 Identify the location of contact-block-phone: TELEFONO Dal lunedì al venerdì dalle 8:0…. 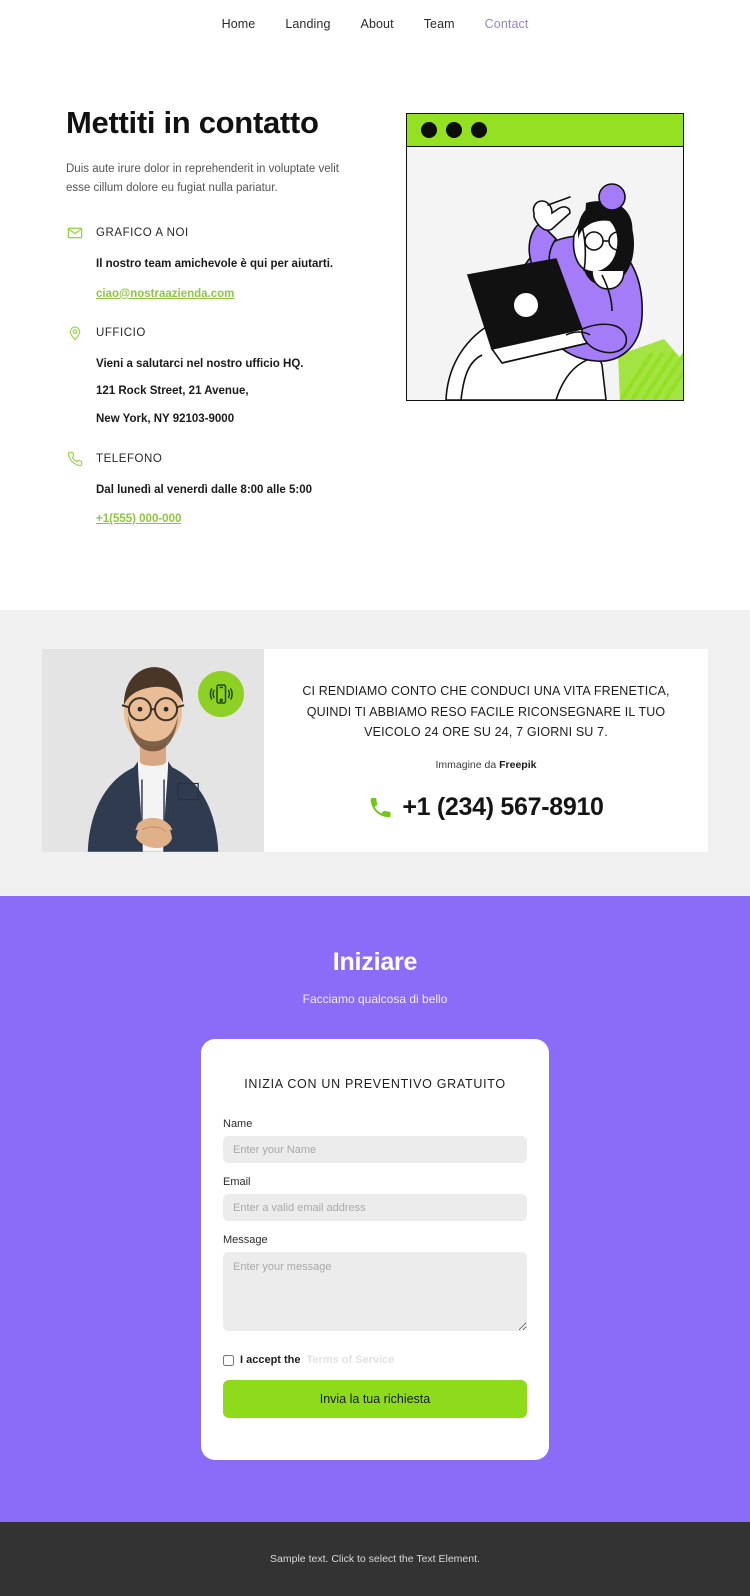
(216, 489).